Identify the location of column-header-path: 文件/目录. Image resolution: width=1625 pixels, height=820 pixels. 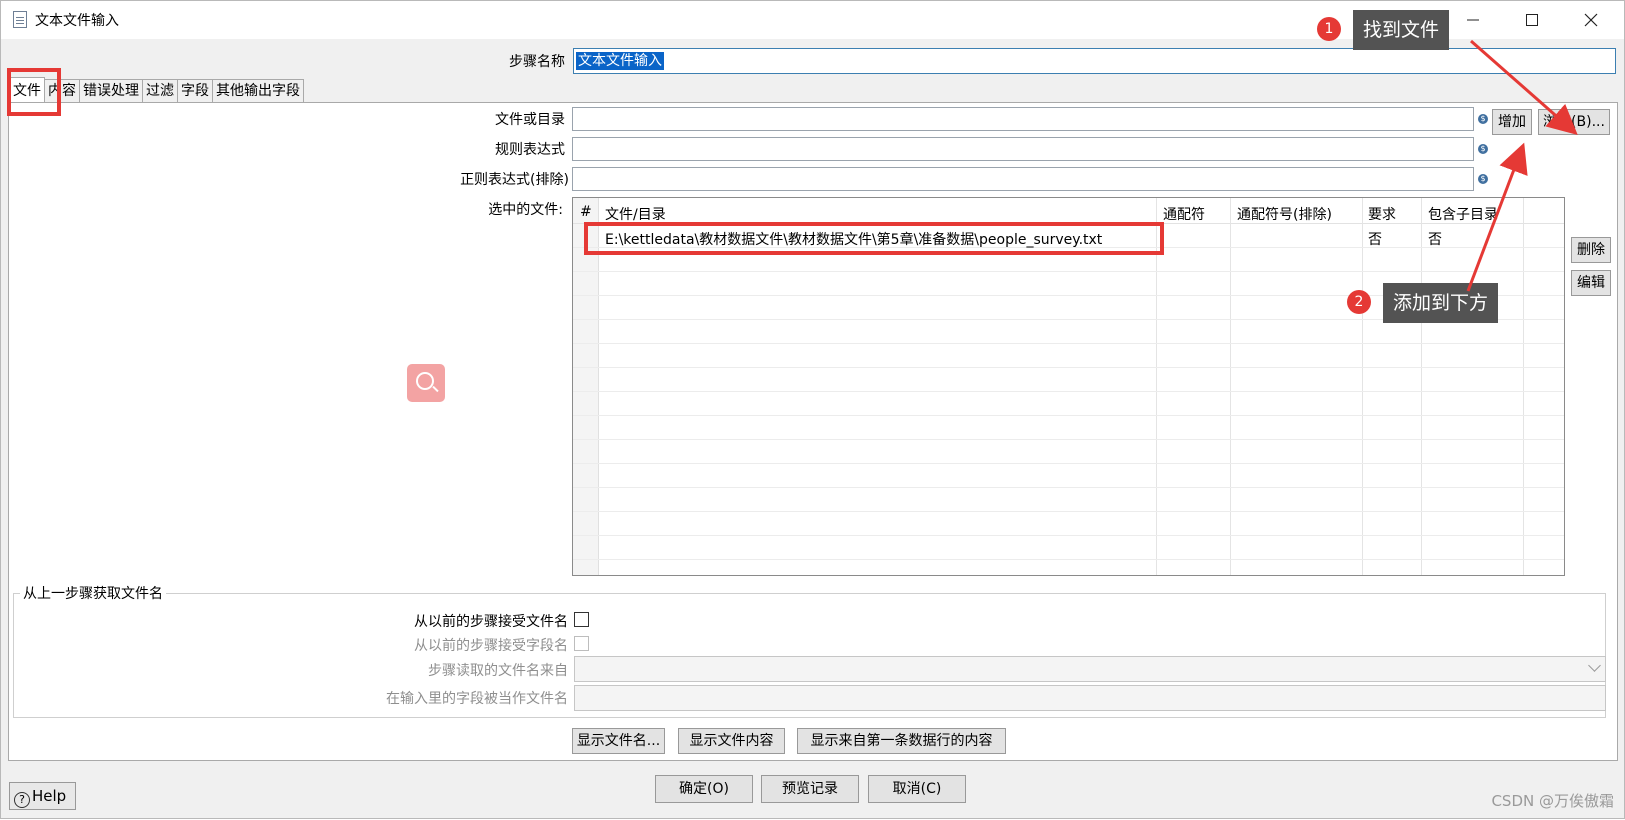
(635, 214).